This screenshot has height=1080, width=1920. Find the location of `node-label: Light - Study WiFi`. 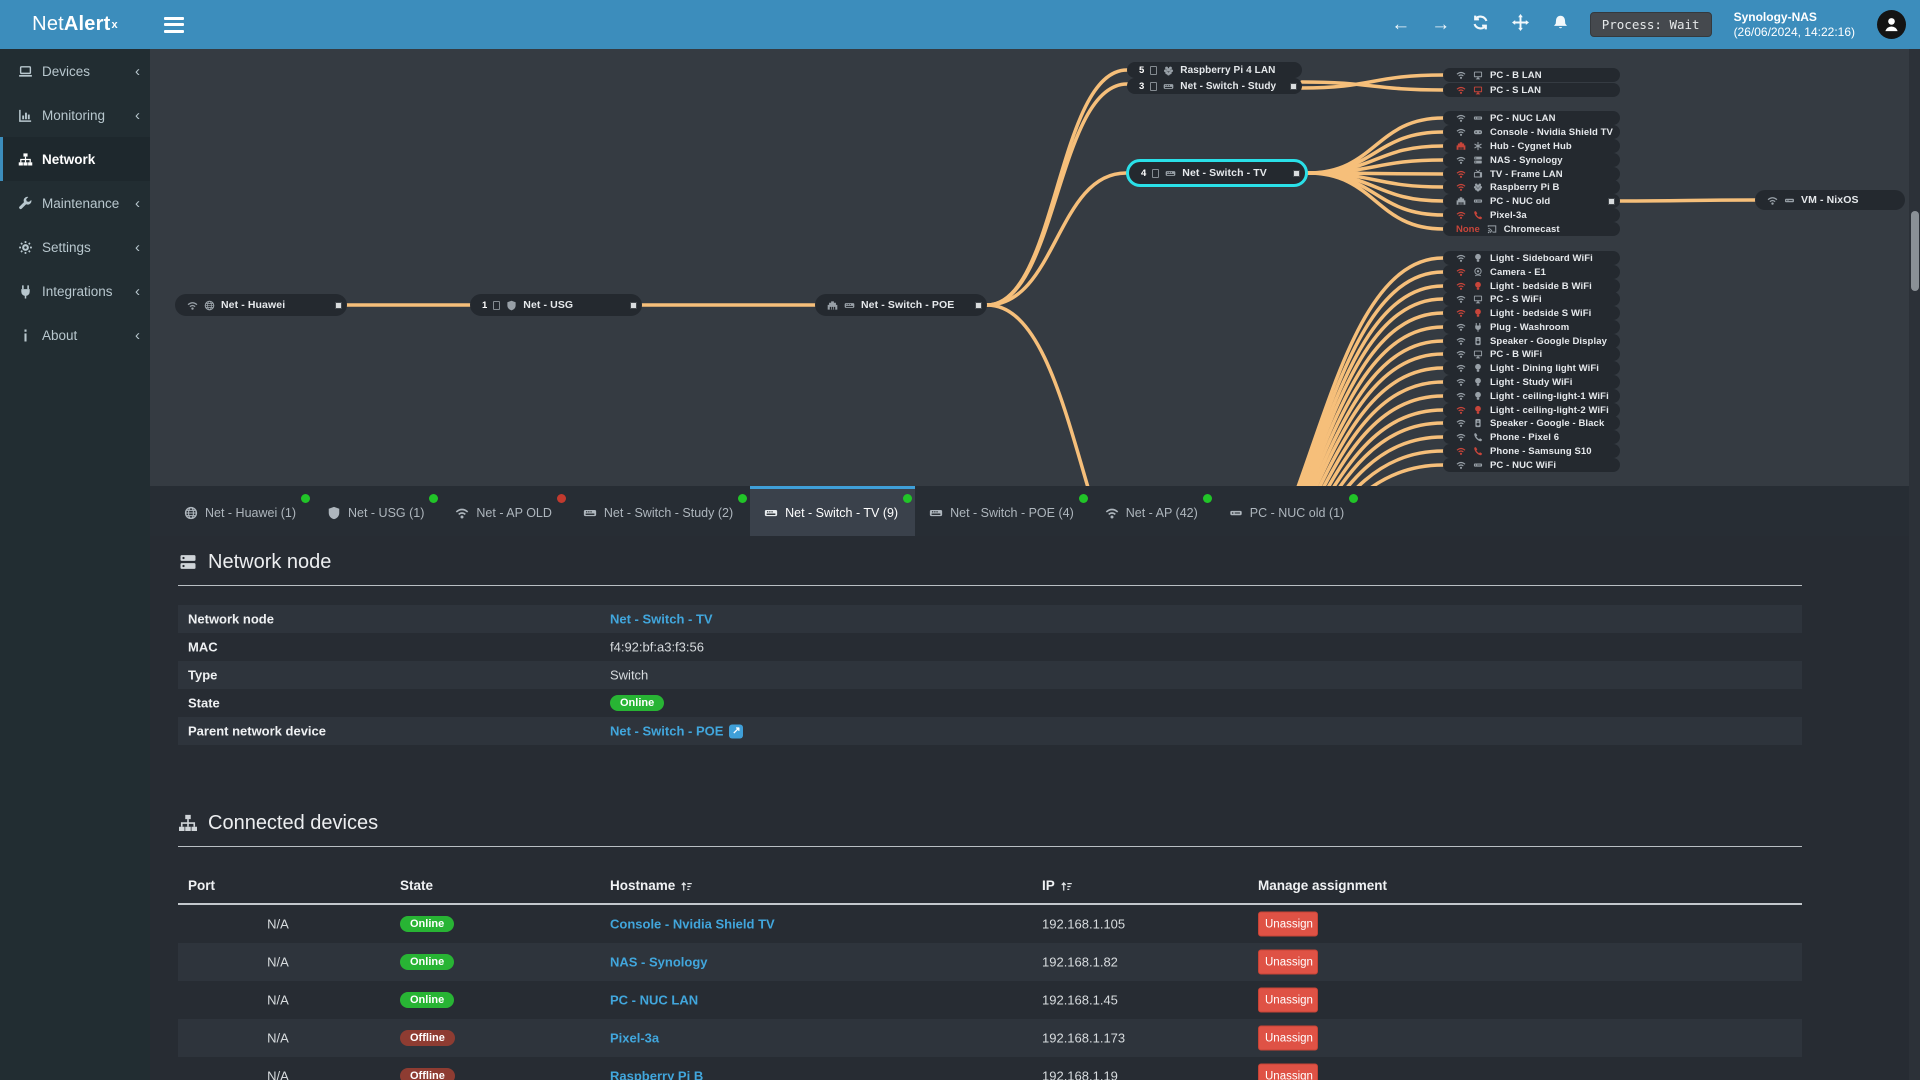

node-label: Light - Study WiFi is located at coordinates (1531, 382).